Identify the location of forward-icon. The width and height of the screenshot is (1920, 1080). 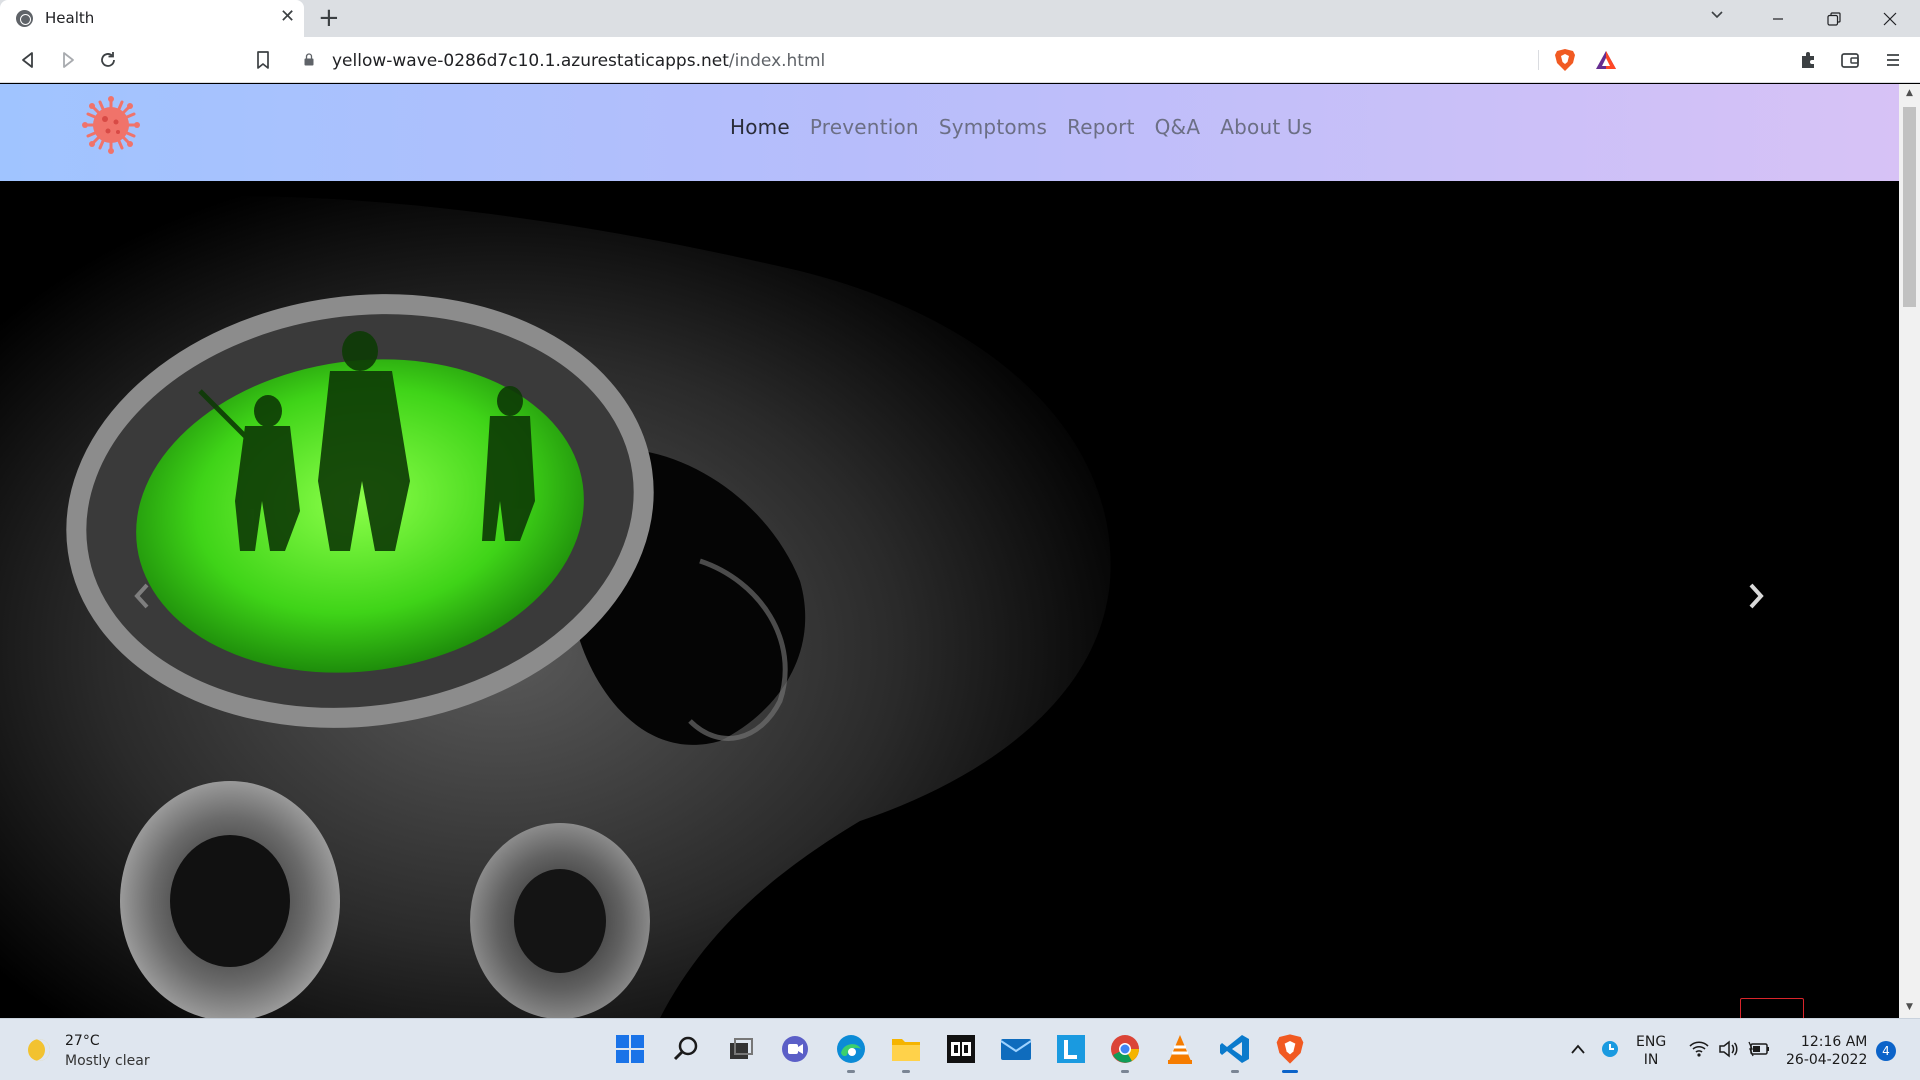
(68, 60).